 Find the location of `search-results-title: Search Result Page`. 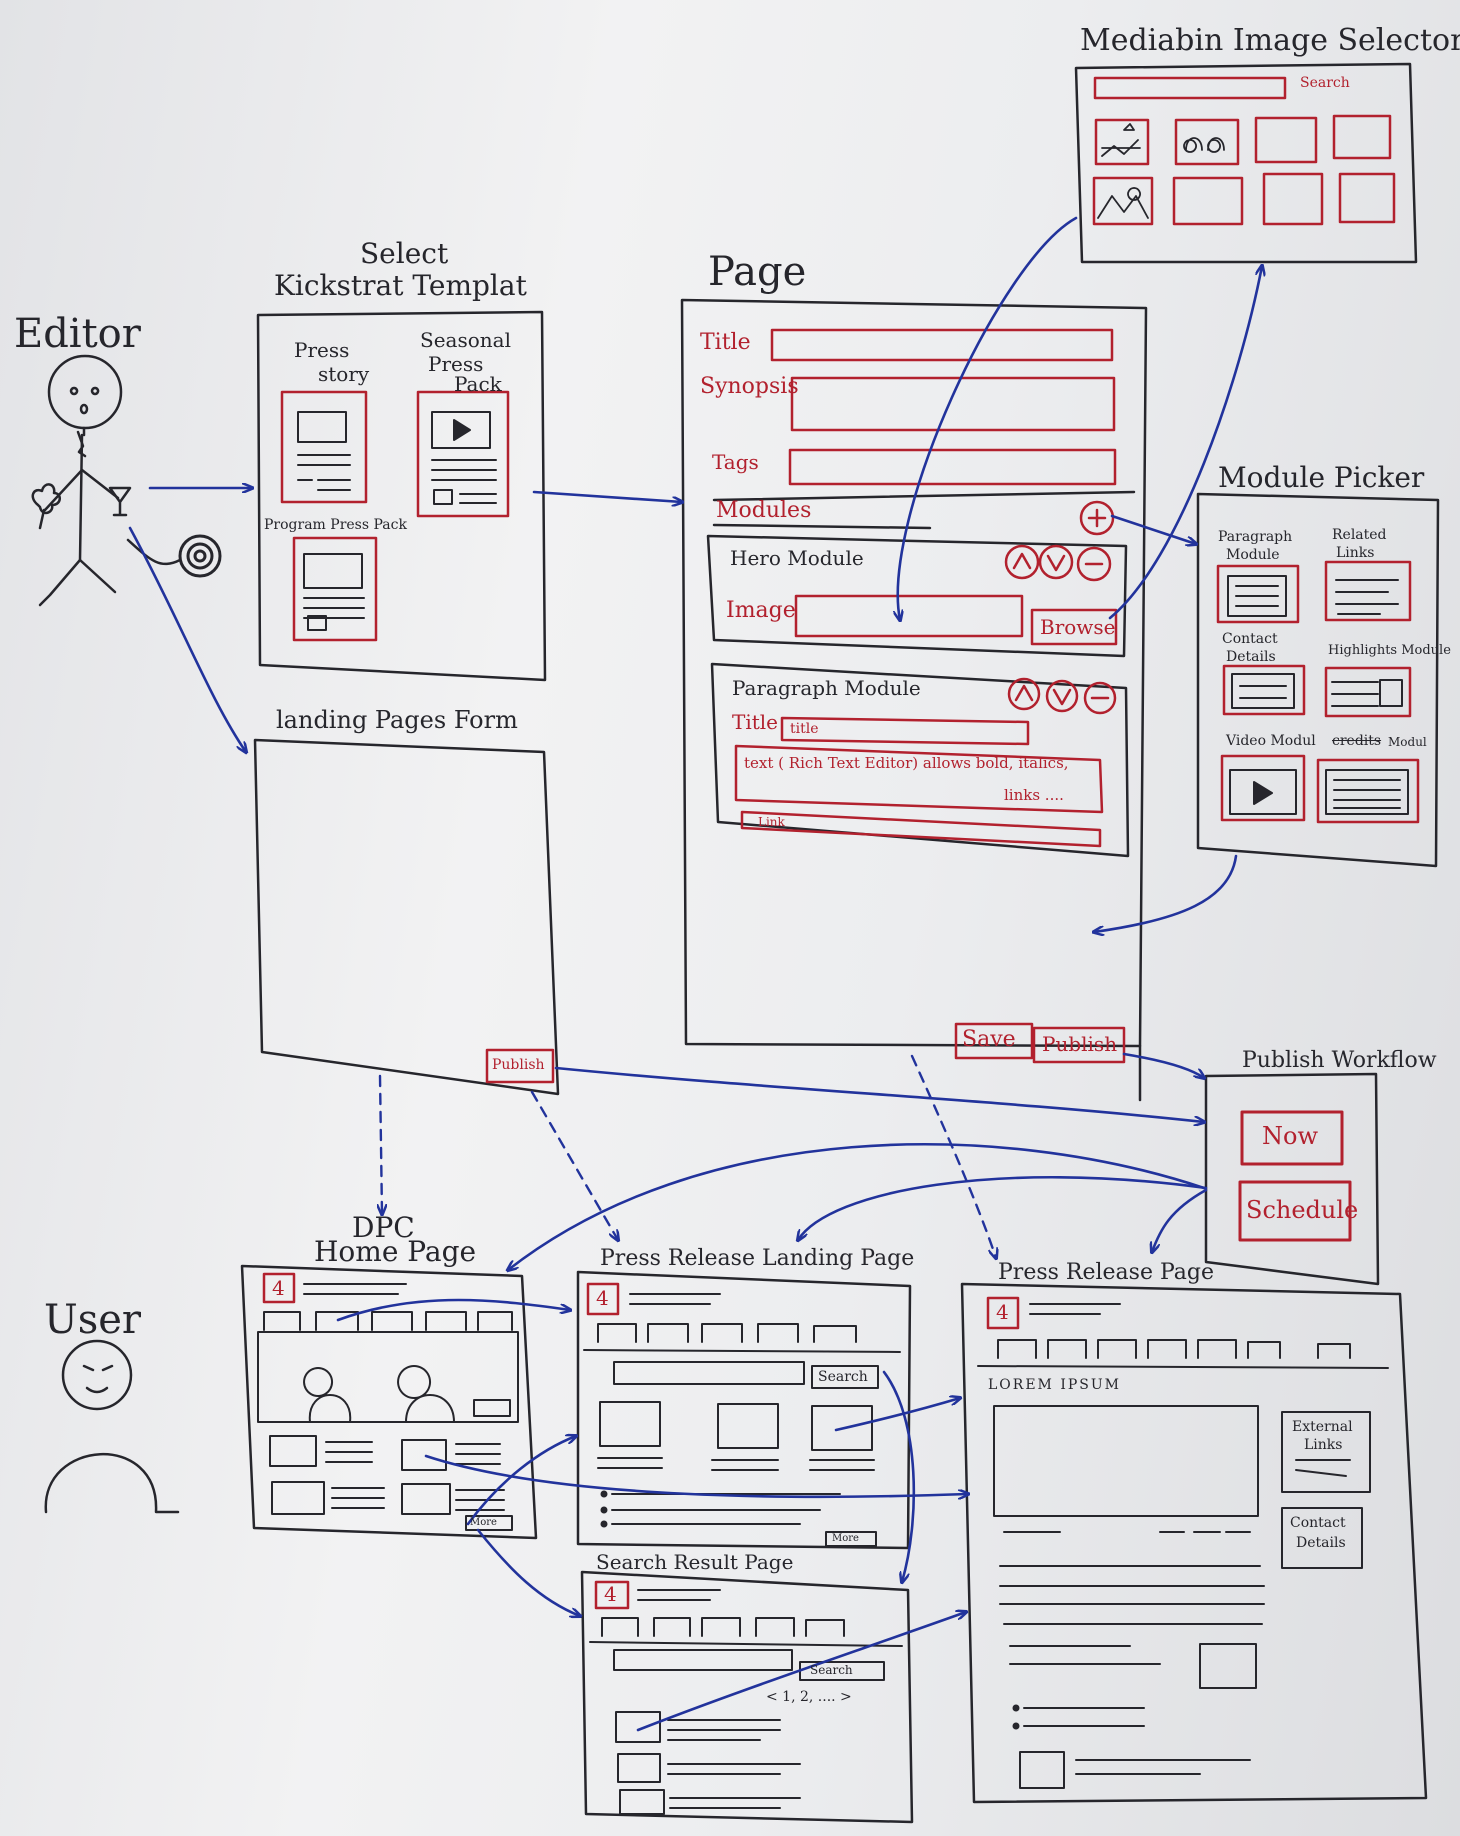

search-results-title: Search Result Page is located at coordinates (695, 1562).